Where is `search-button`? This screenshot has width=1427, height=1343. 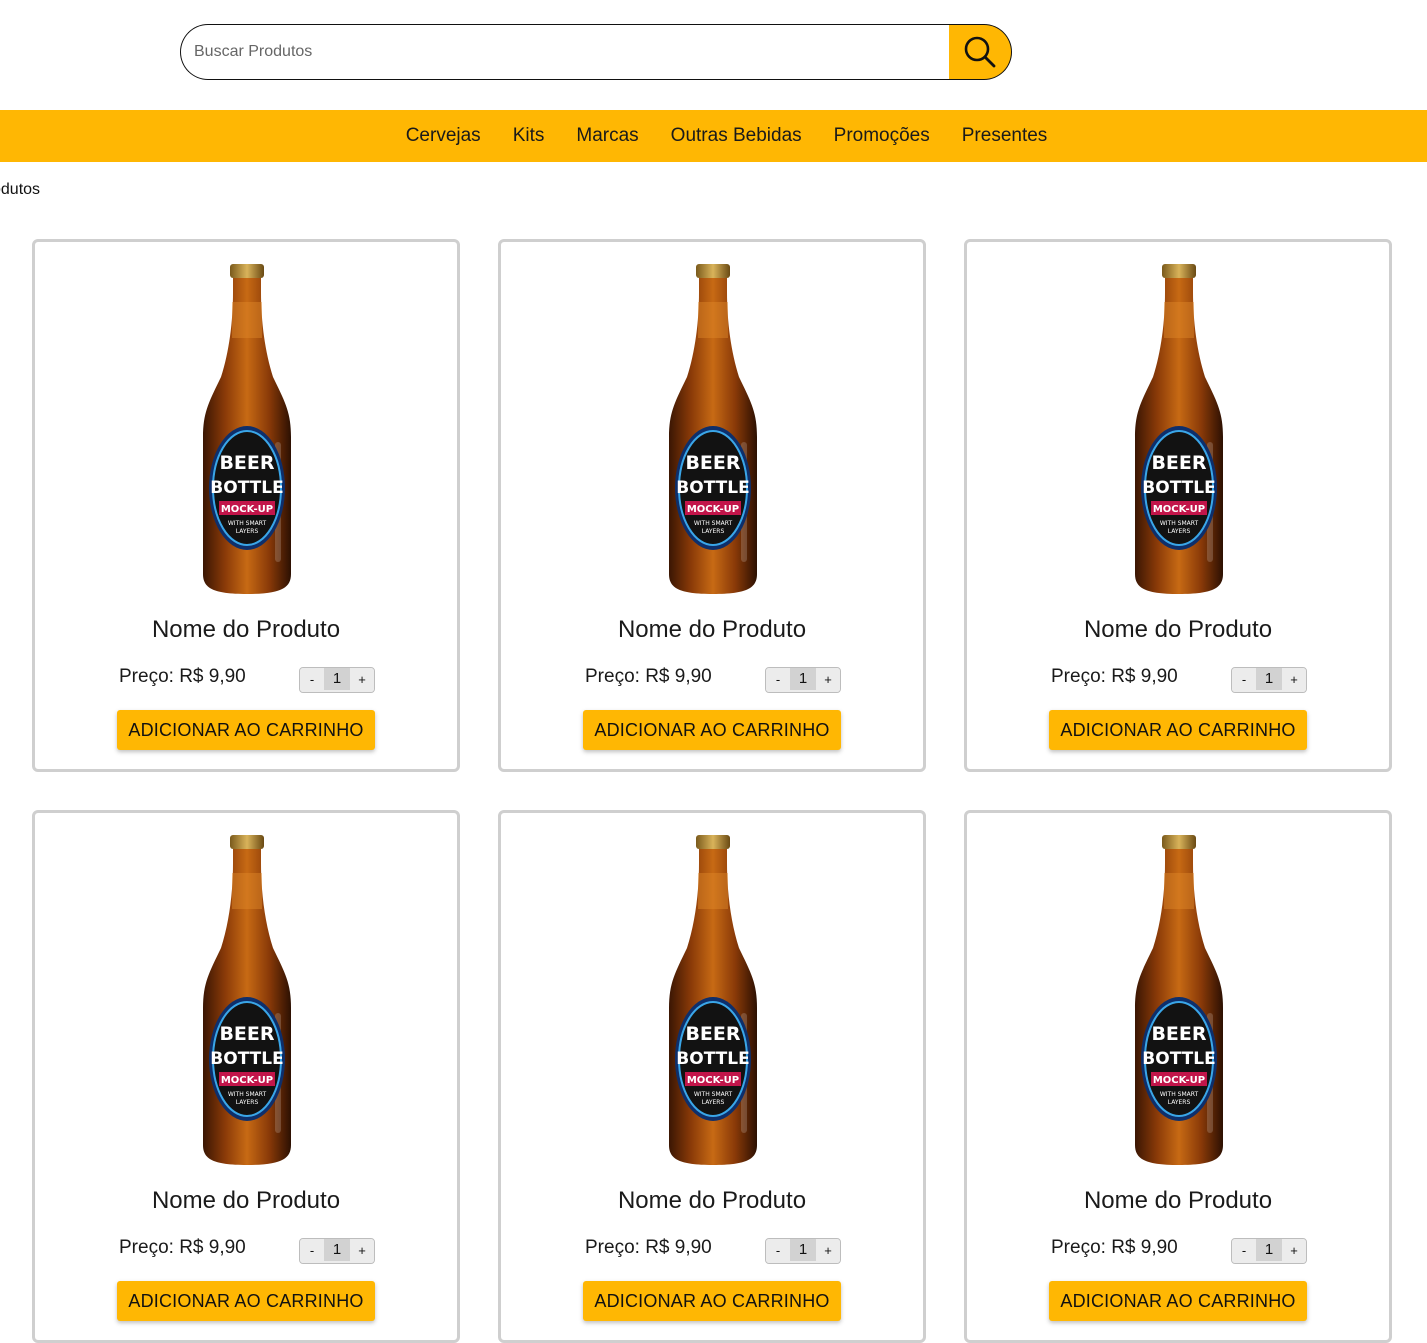 search-button is located at coordinates (980, 52).